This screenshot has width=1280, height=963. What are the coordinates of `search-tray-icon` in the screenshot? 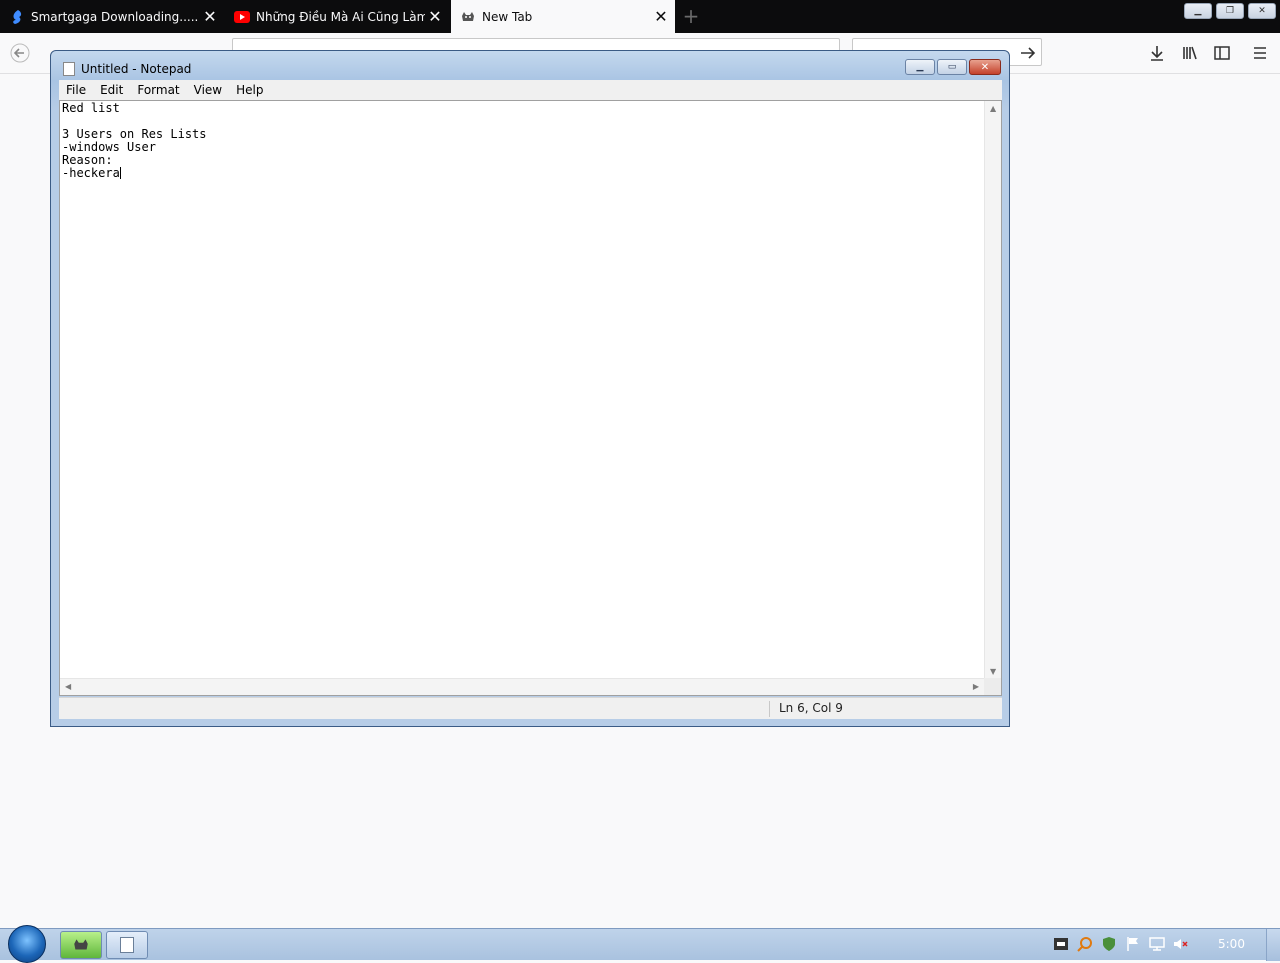 It's located at (1085, 944).